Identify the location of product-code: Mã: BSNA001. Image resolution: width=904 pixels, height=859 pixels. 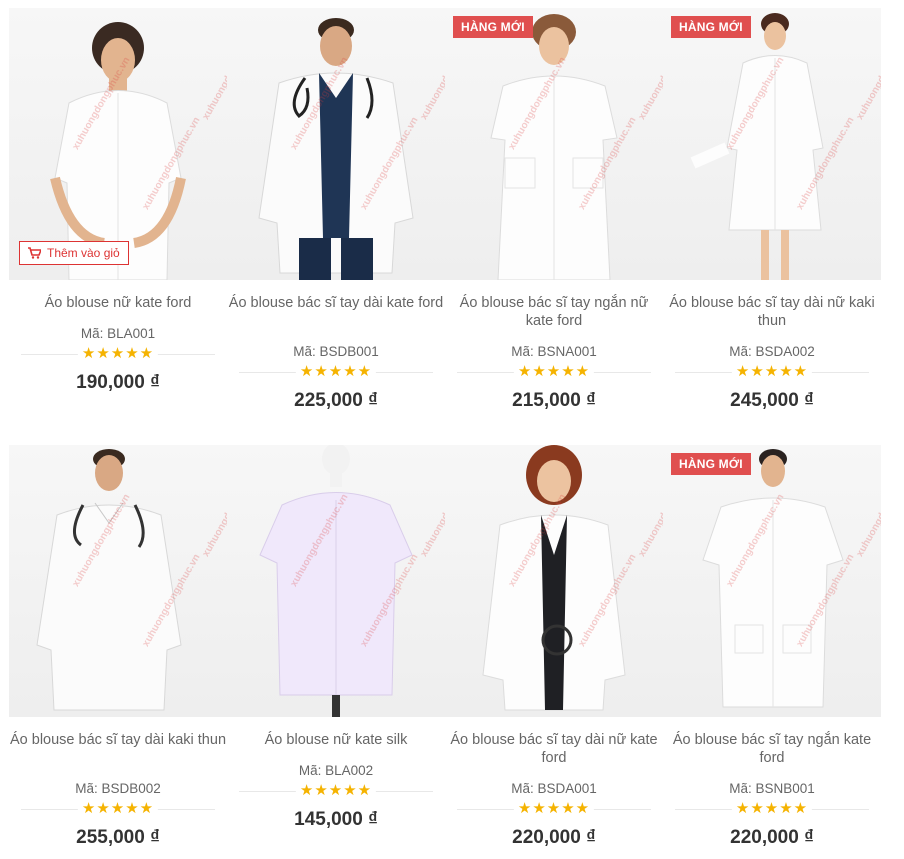
(554, 351).